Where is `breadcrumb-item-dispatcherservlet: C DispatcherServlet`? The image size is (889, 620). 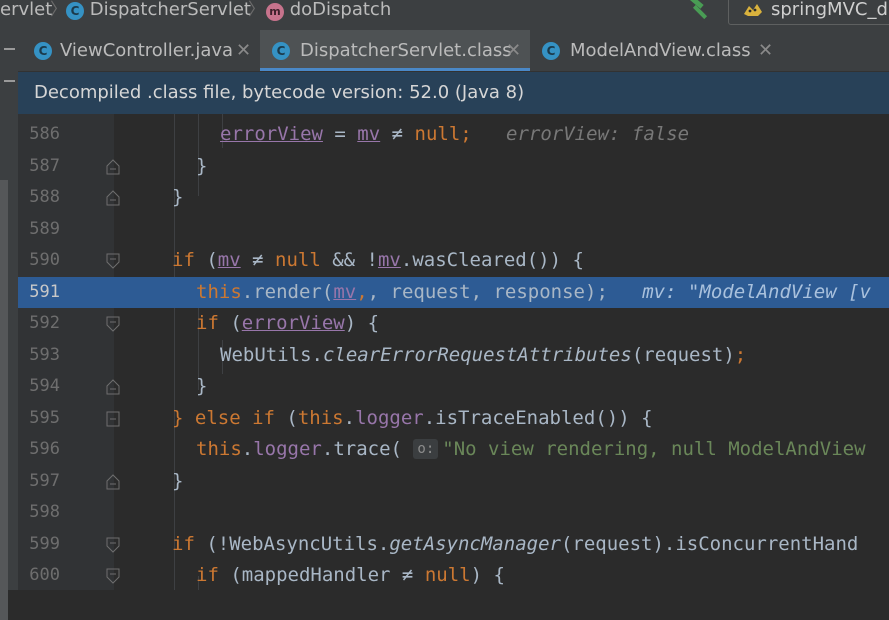 breadcrumb-item-dispatcherservlet: C DispatcherServlet is located at coordinates (158, 10).